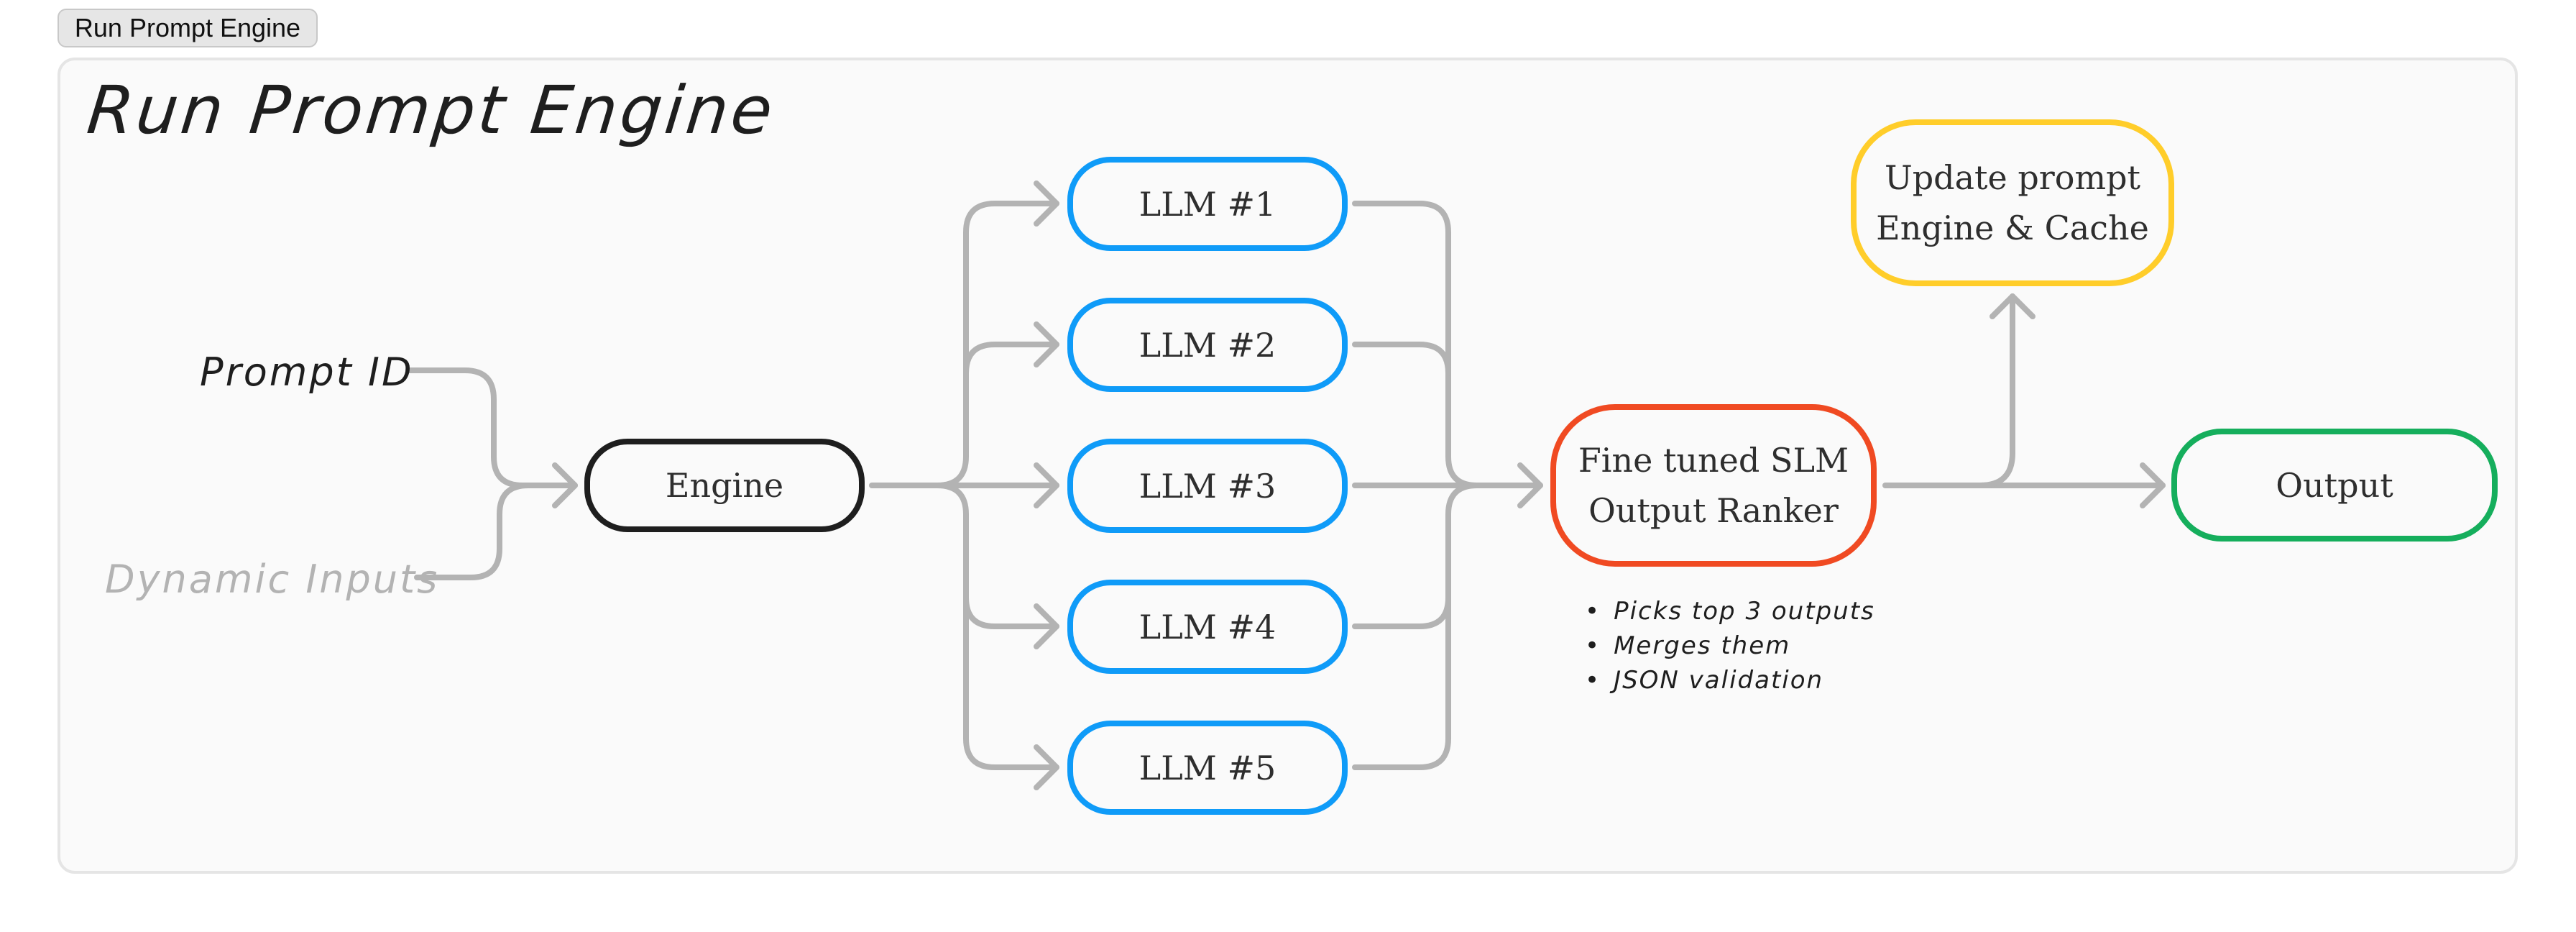 This screenshot has width=2576, height=932. What do you see at coordinates (1996, 390) in the screenshot?
I see `connector-ranker-to-update` at bounding box center [1996, 390].